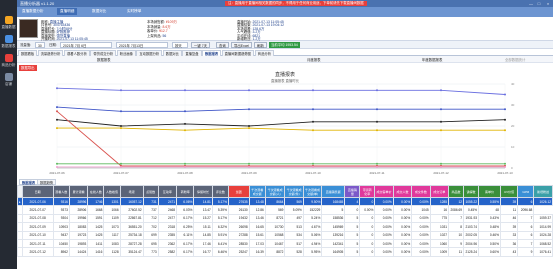  Describe the element at coordinates (180, 45) in the screenshot. I see `mode-select: 按天` at that location.